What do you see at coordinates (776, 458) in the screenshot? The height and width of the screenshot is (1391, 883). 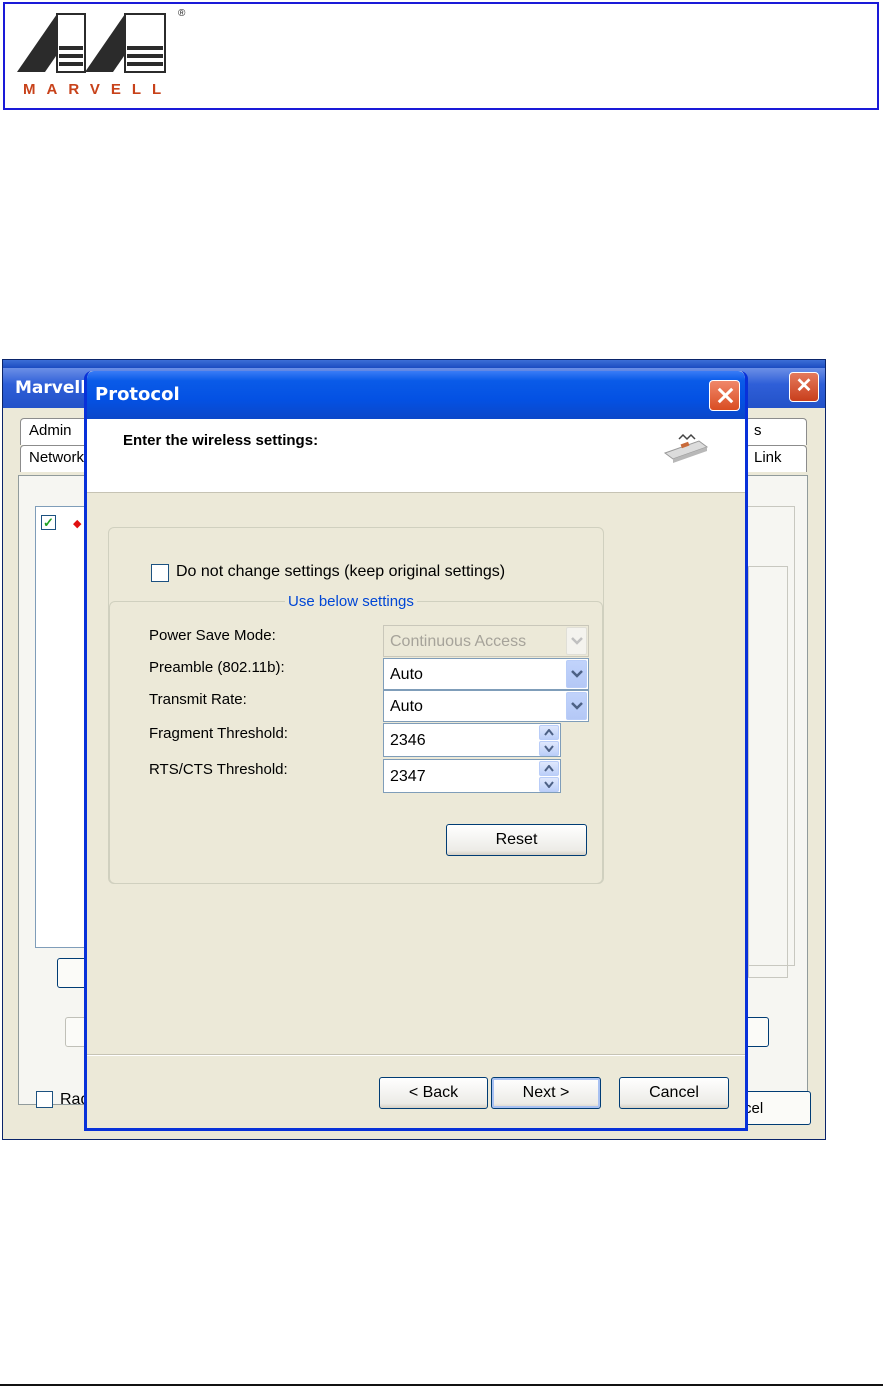 I see `tab-link: Link` at bounding box center [776, 458].